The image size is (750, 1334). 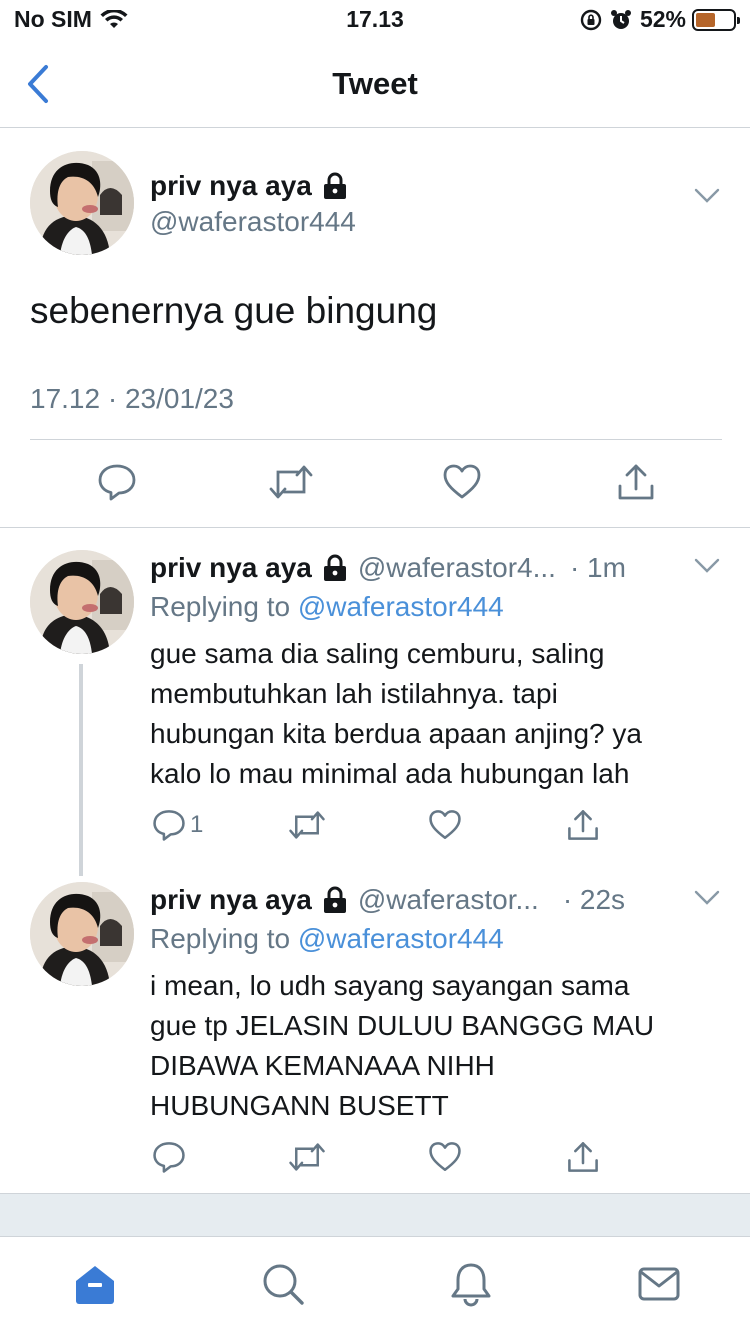 I want to click on reply-header: priv nya aya @waferastor... · 22s, so click(x=387, y=900).